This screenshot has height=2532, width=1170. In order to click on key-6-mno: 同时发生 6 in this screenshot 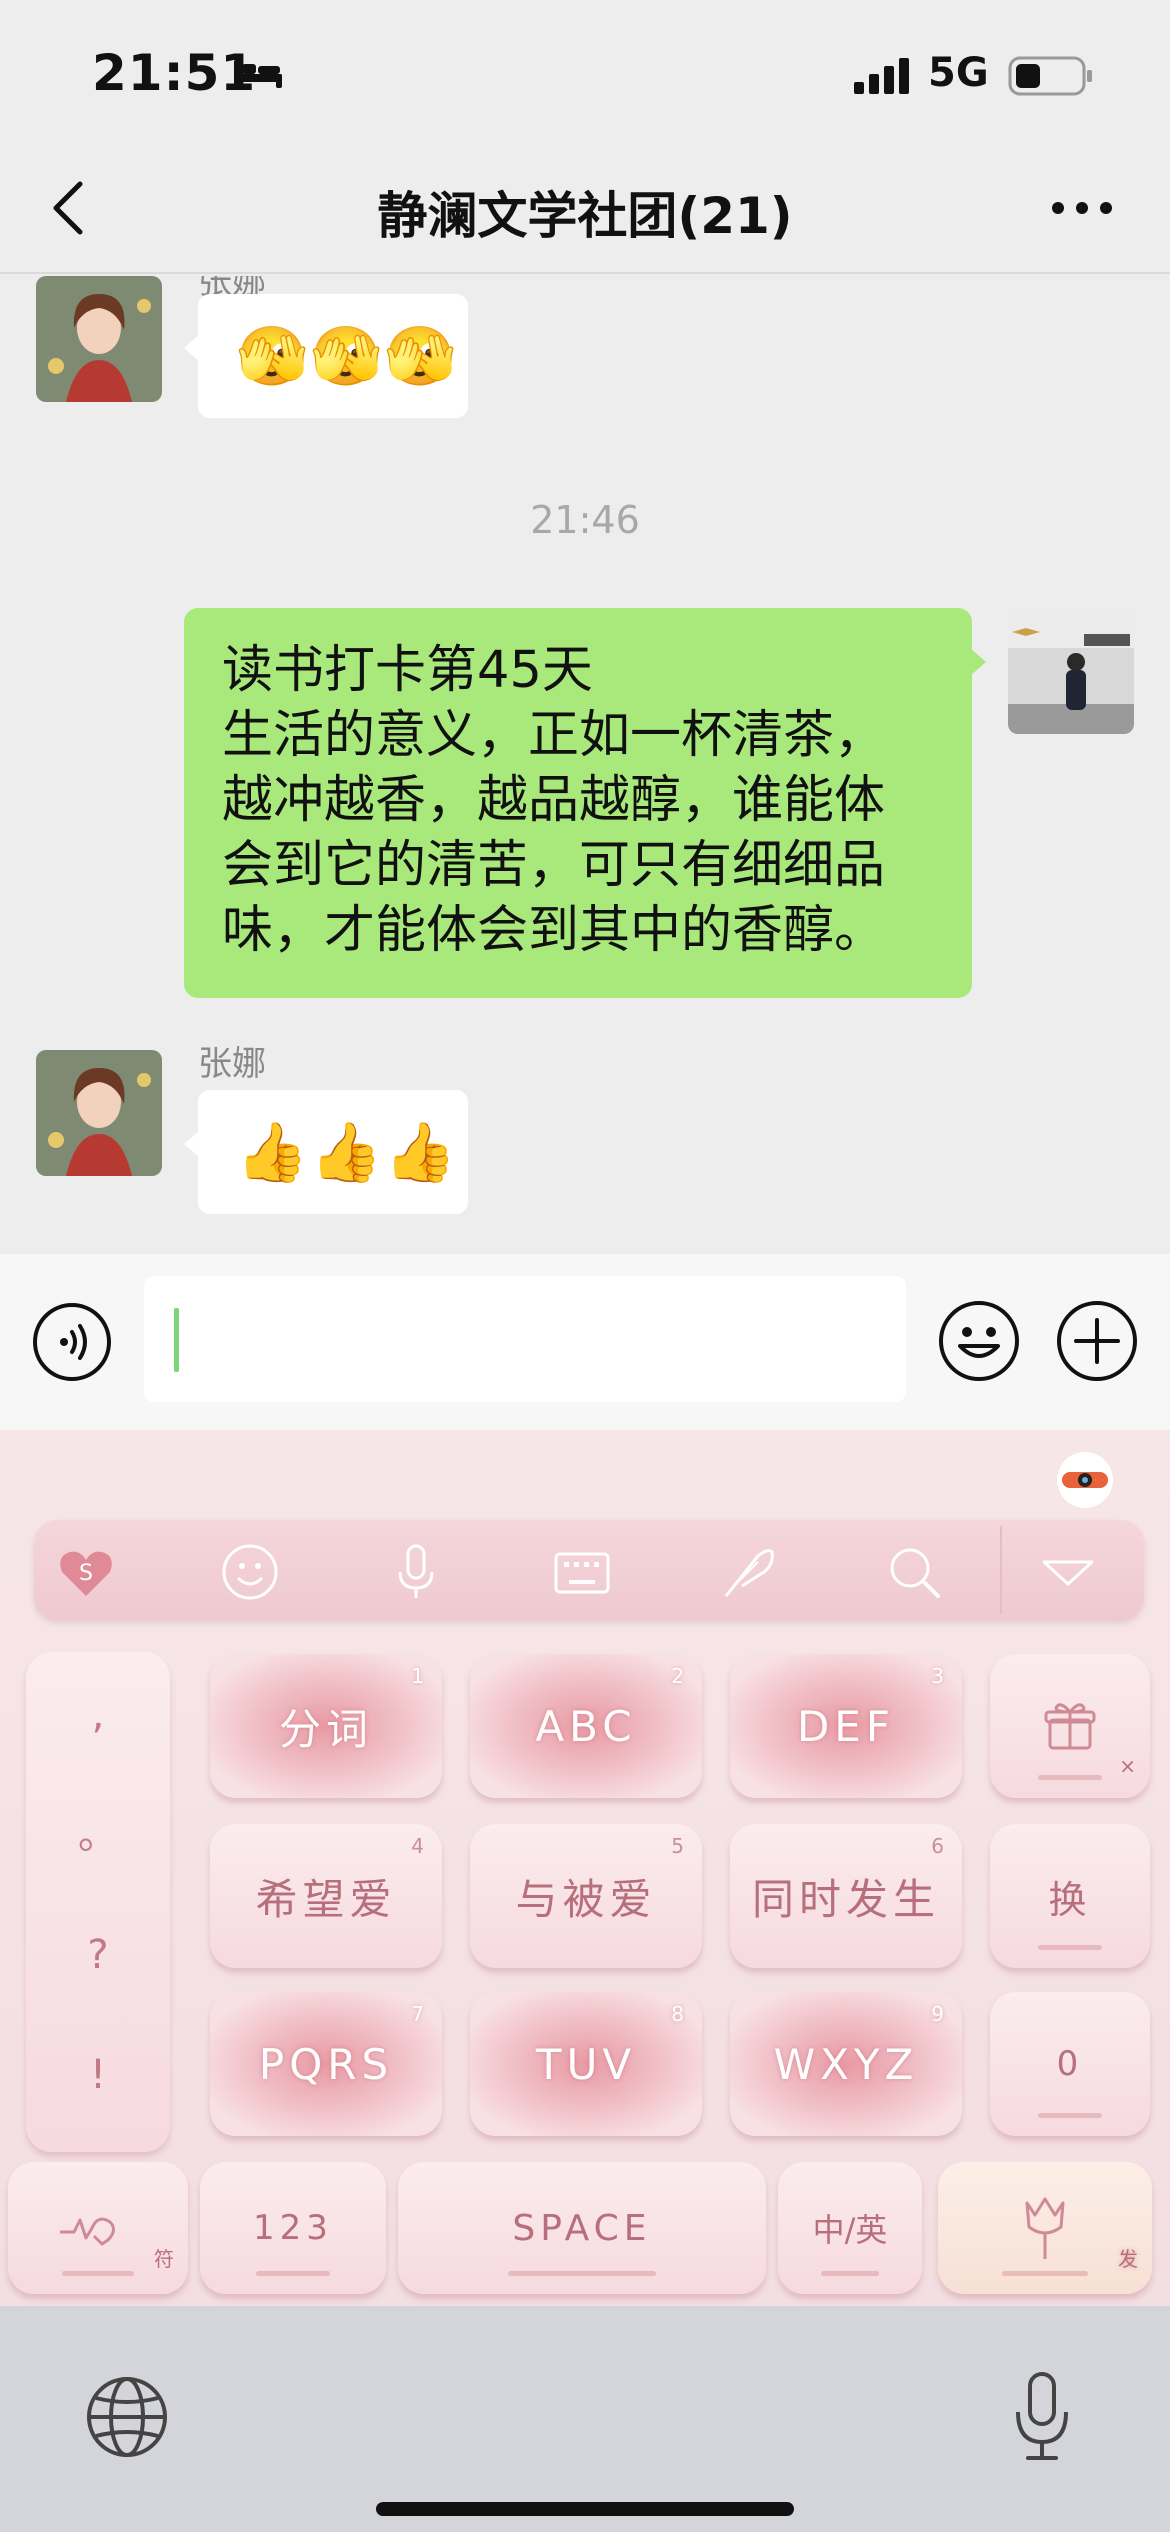, I will do `click(846, 1896)`.